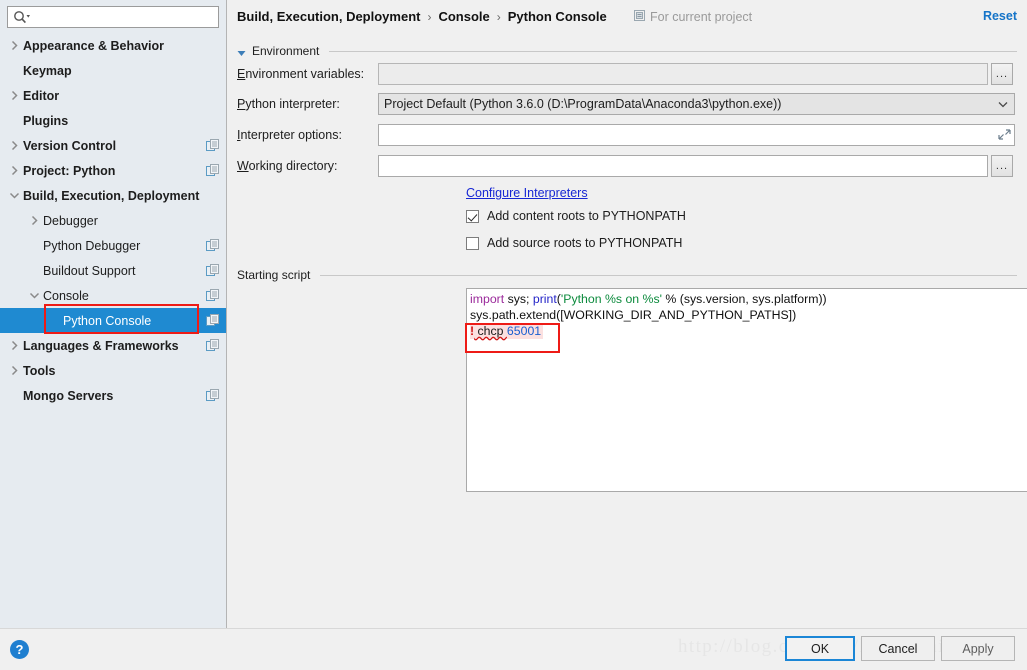  I want to click on sidebar-item-label: Build, Execution, Deployment, so click(111, 195).